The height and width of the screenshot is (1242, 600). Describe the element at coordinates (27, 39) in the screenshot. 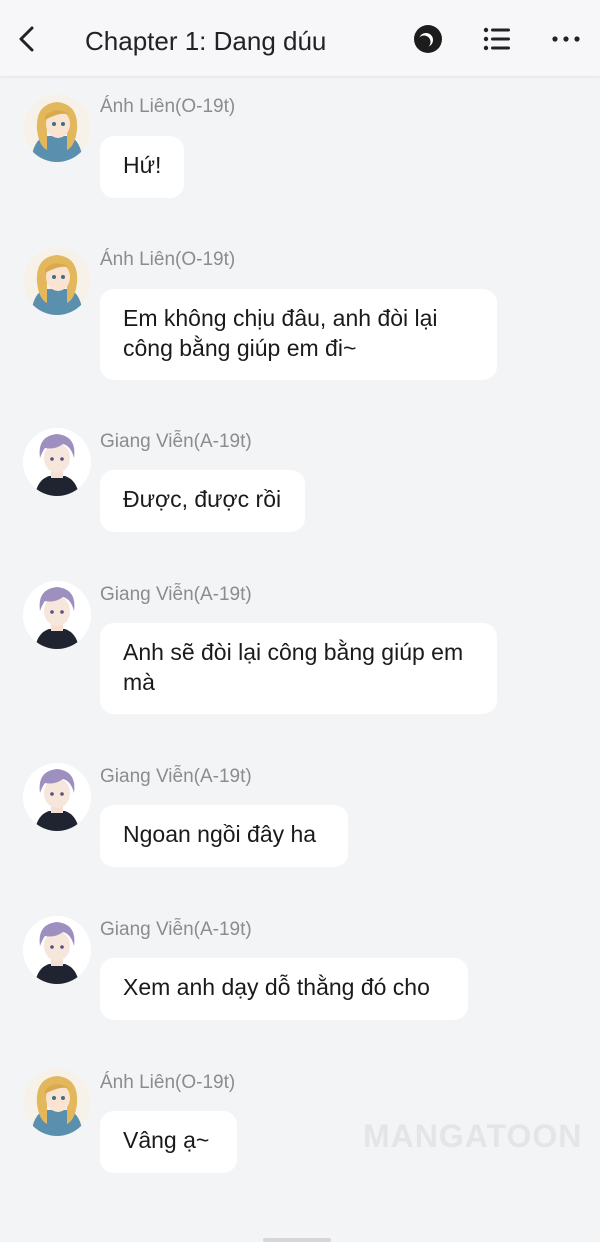

I see `back-arrow-icon` at that location.